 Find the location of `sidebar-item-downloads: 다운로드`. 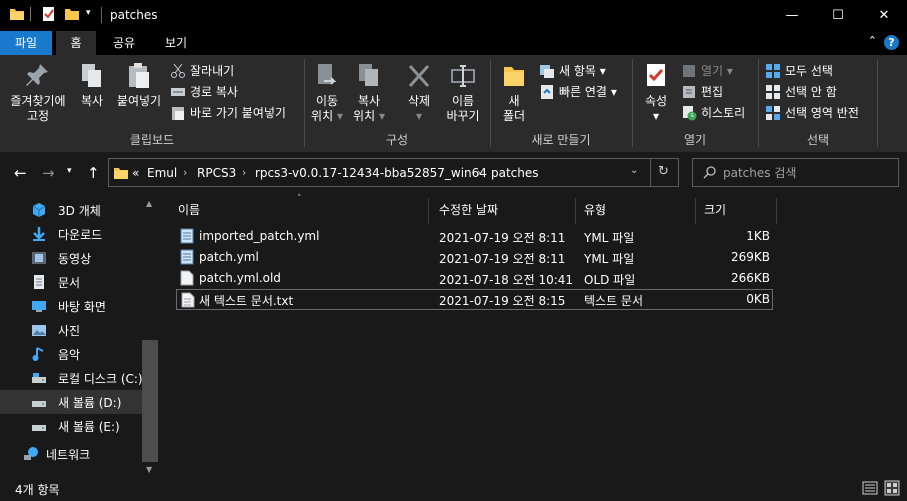

sidebar-item-downloads: 다운로드 is located at coordinates (71, 234).